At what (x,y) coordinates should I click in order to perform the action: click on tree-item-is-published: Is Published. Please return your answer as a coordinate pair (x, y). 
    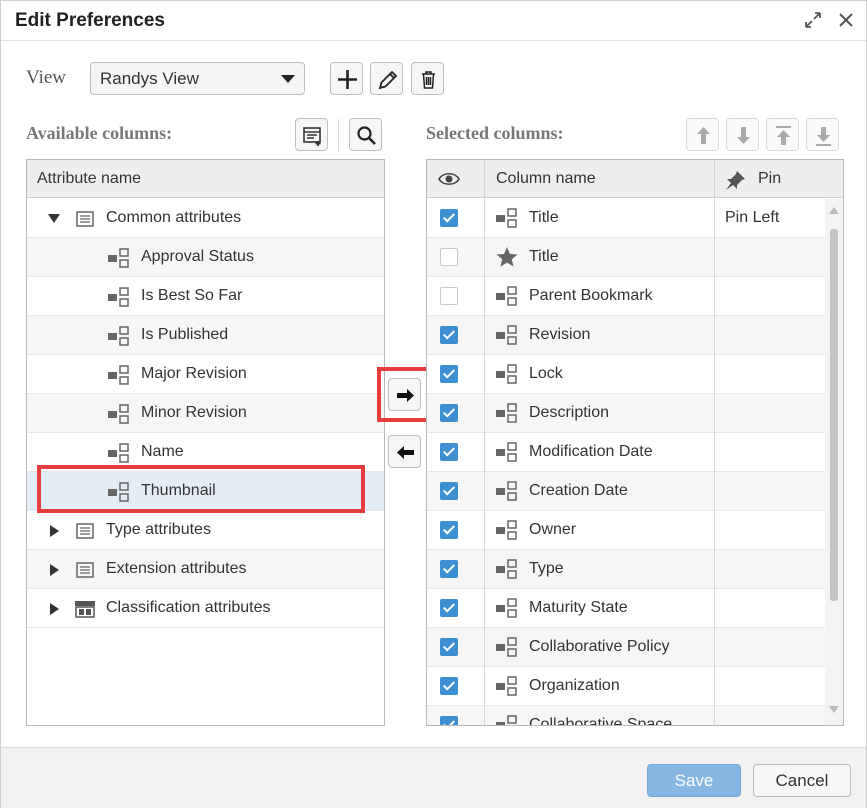
    Looking at the image, I should click on (205, 335).